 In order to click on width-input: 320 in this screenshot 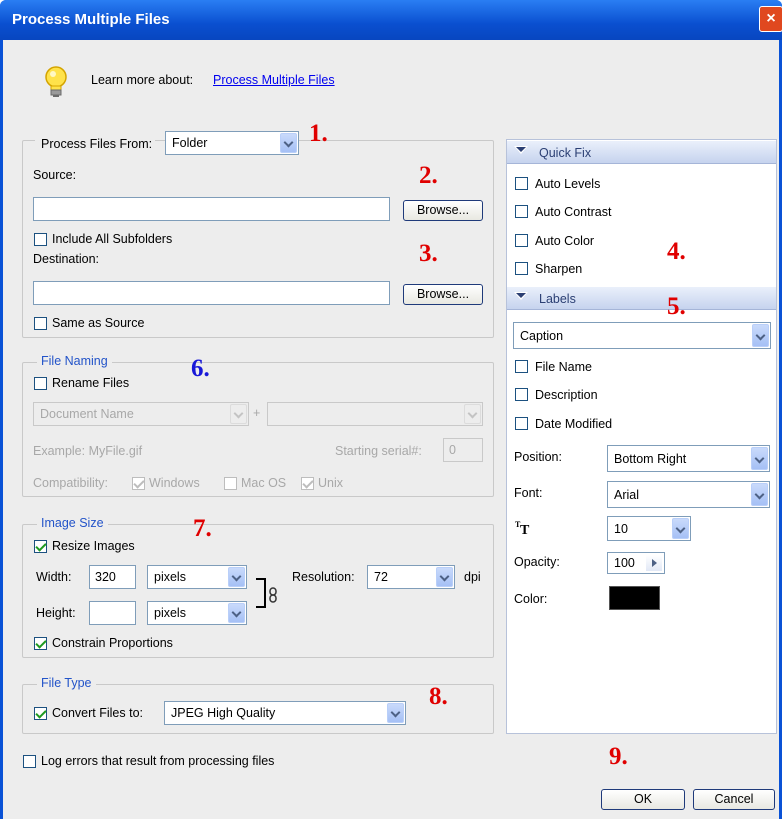, I will do `click(112, 577)`.